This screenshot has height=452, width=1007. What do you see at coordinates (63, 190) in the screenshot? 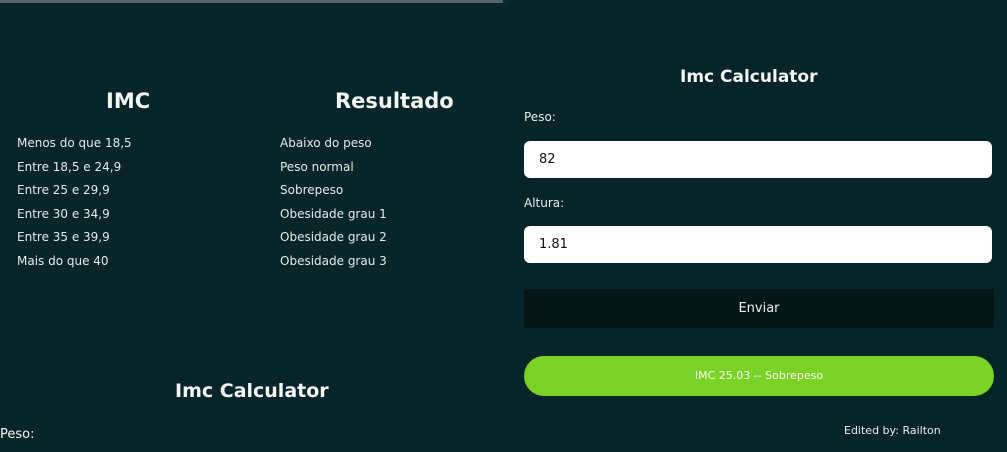
I see `imc-range-item: Entre 25 e 29,9` at bounding box center [63, 190].